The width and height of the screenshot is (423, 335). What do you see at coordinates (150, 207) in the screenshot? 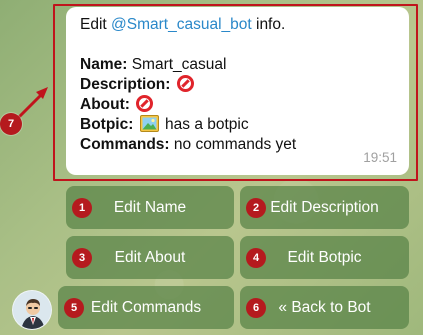
I see `edit-name-button: 1 Edit Name` at bounding box center [150, 207].